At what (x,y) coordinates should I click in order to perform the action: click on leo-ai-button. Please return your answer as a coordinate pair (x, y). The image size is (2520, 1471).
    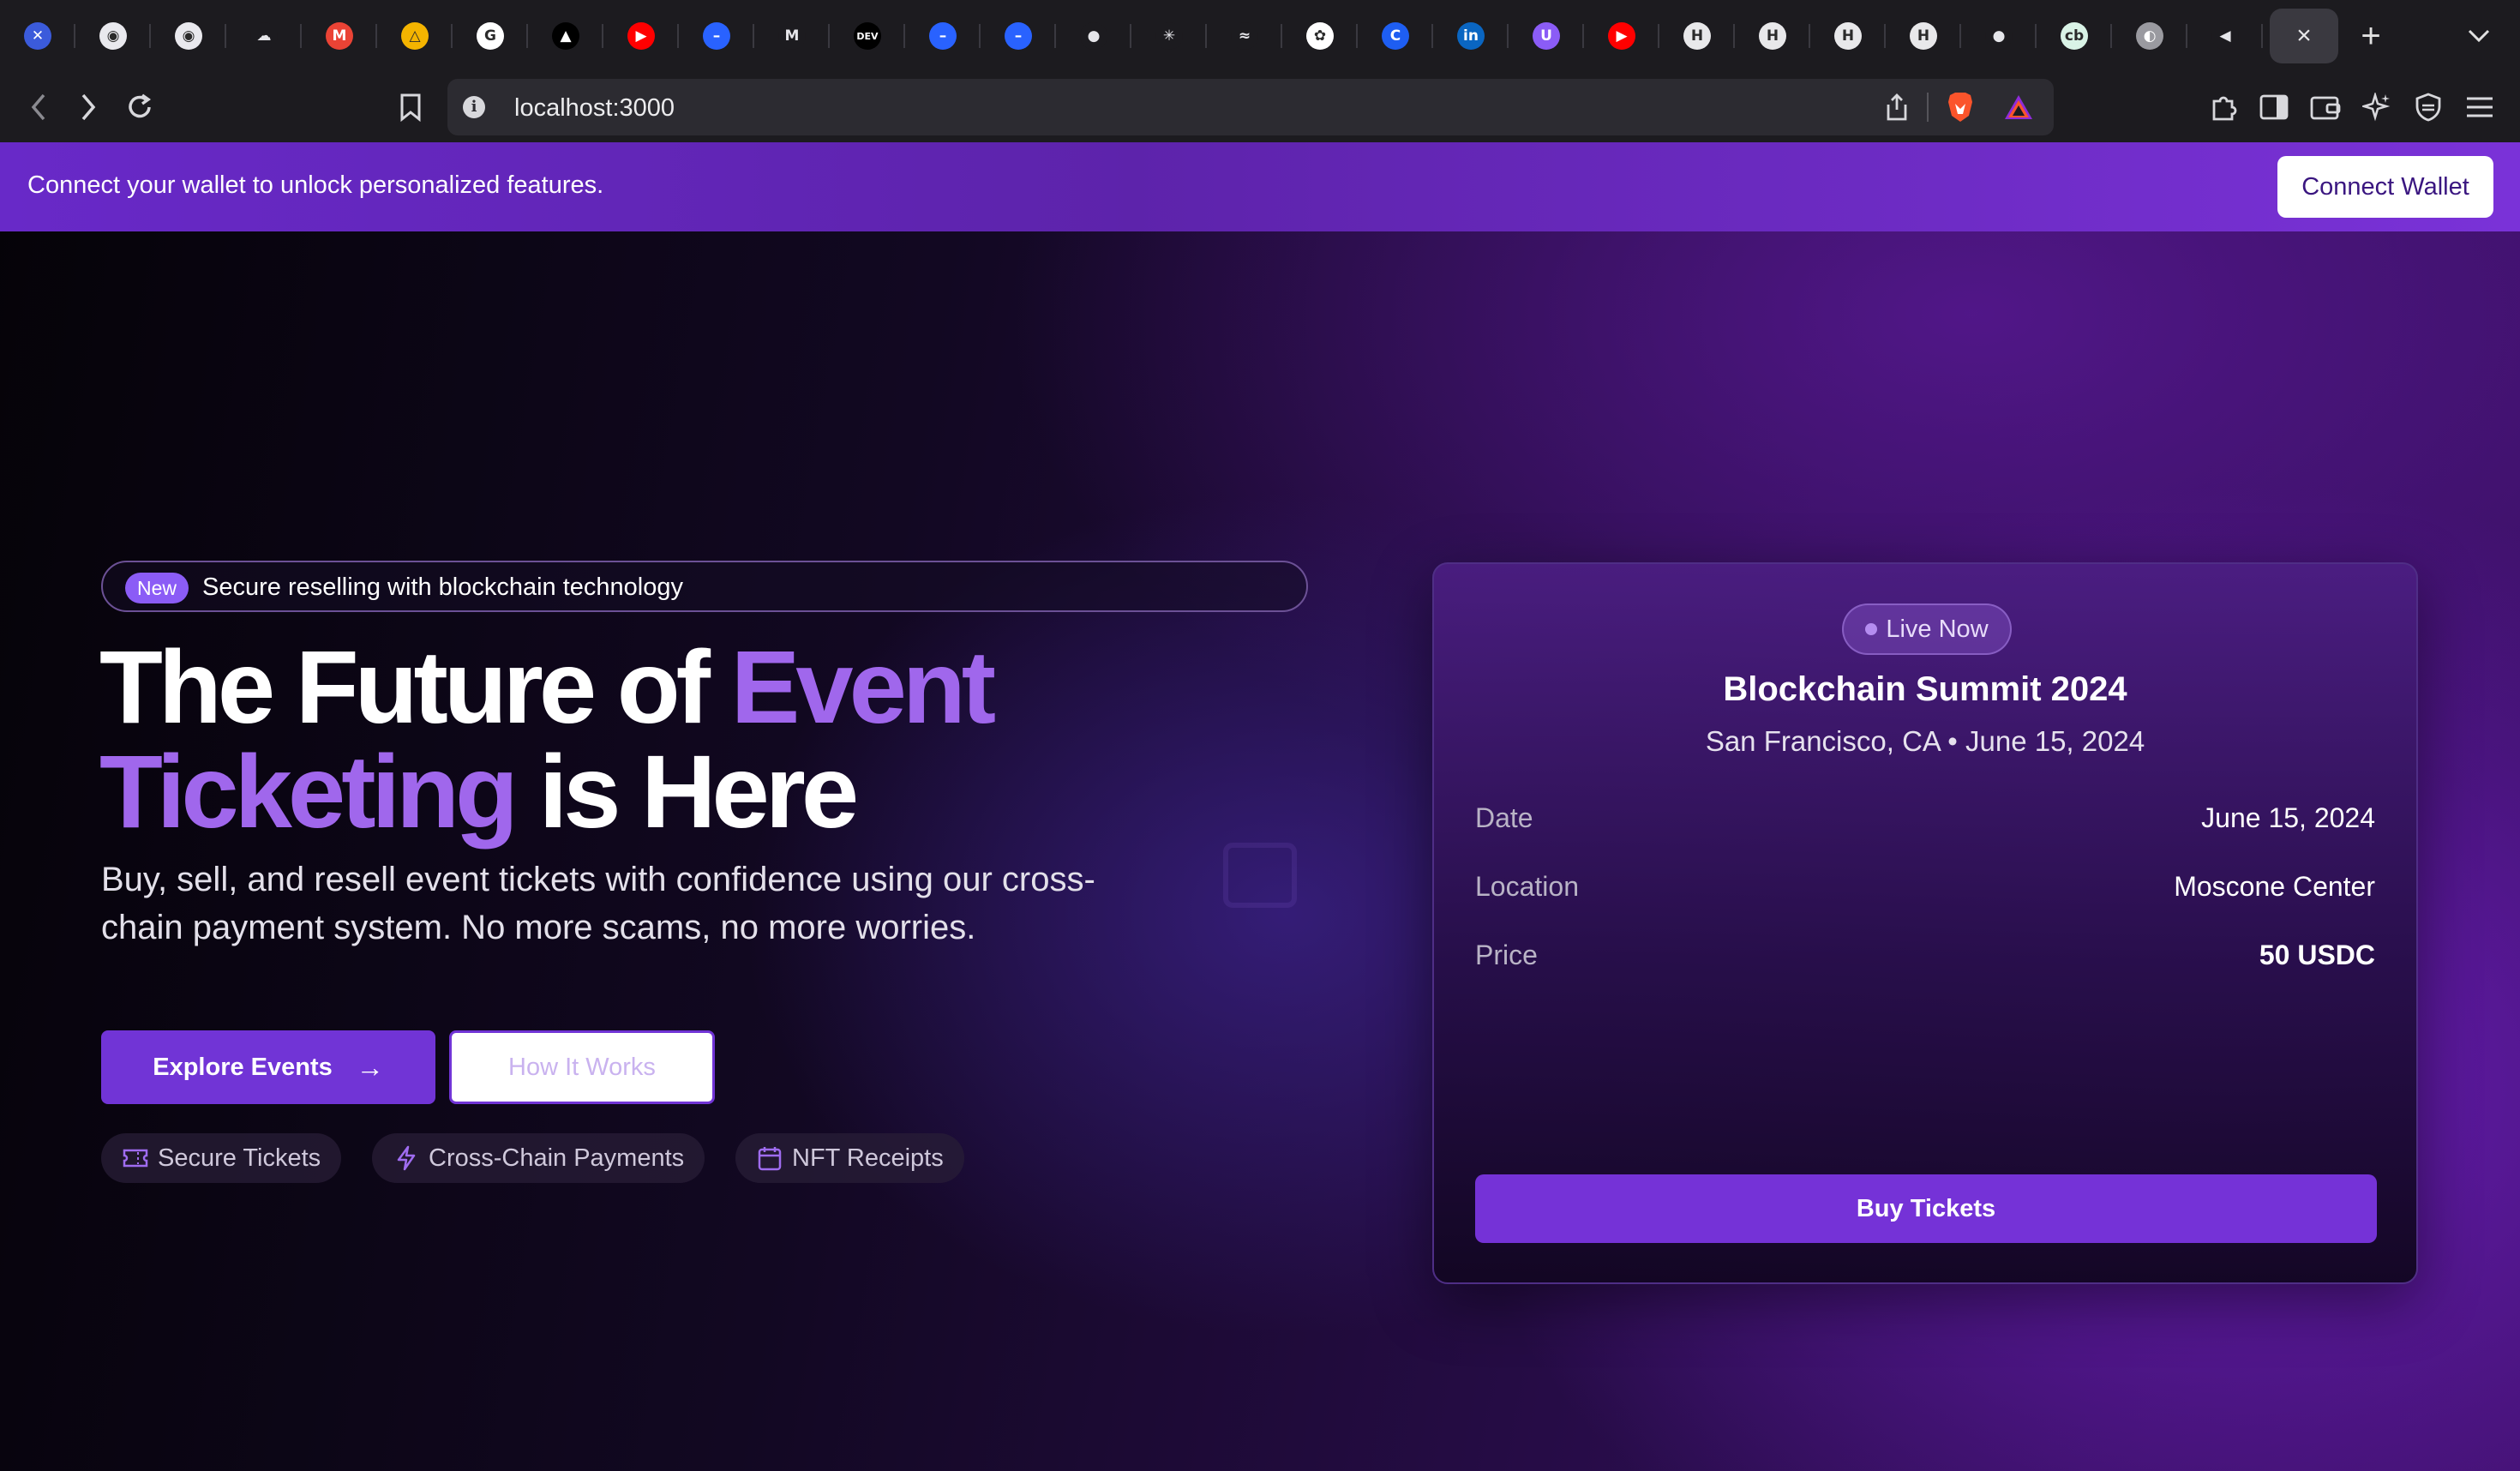
    Looking at the image, I should click on (2376, 107).